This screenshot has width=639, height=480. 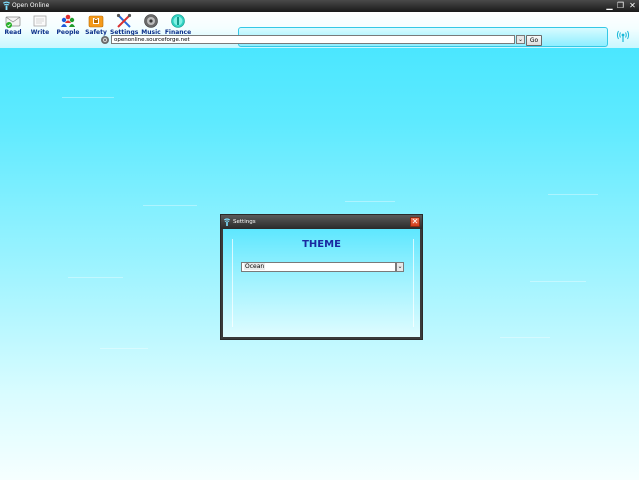 What do you see at coordinates (105, 40) in the screenshot?
I see `globe-icon` at bounding box center [105, 40].